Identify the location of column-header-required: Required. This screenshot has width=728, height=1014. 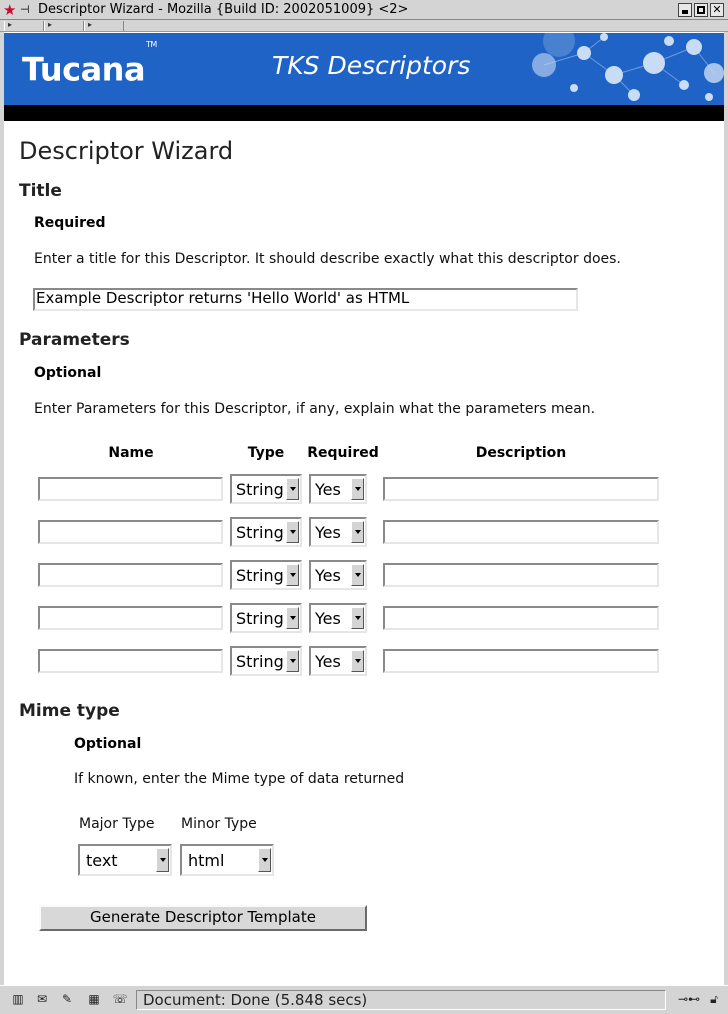
(343, 453).